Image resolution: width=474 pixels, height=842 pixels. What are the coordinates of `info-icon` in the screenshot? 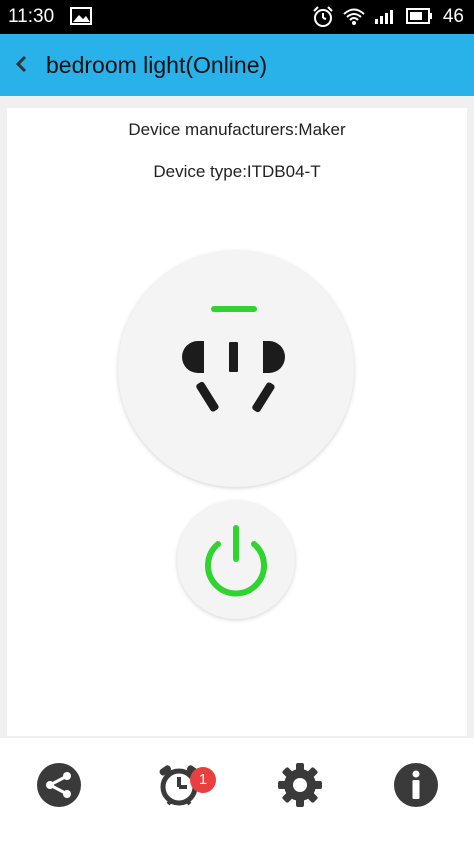 It's located at (416, 785).